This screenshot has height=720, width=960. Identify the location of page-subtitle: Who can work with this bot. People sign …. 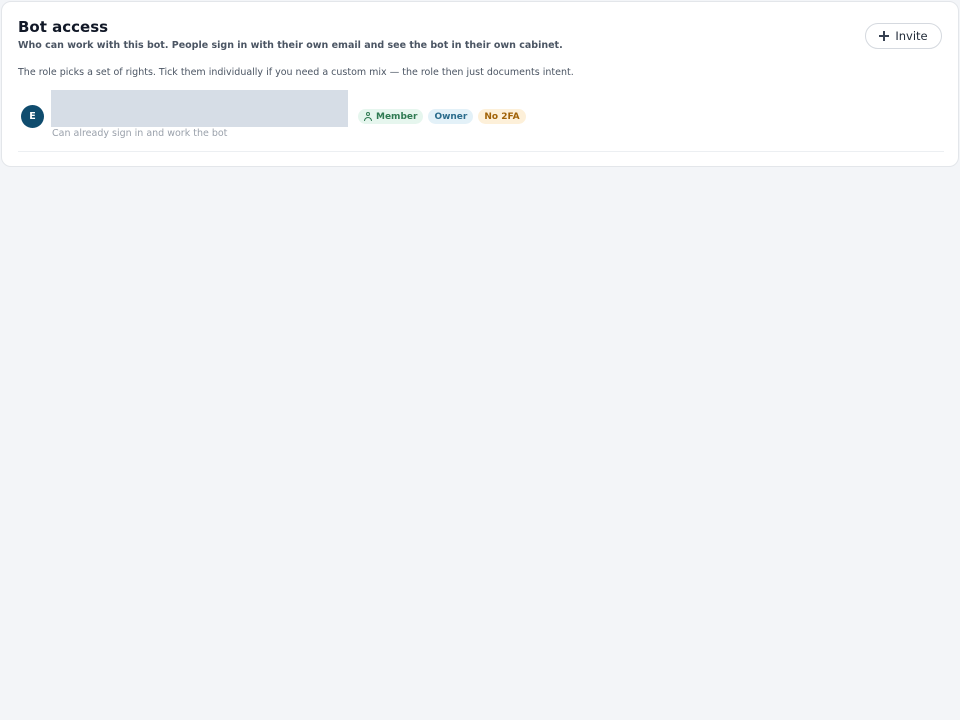
(290, 45).